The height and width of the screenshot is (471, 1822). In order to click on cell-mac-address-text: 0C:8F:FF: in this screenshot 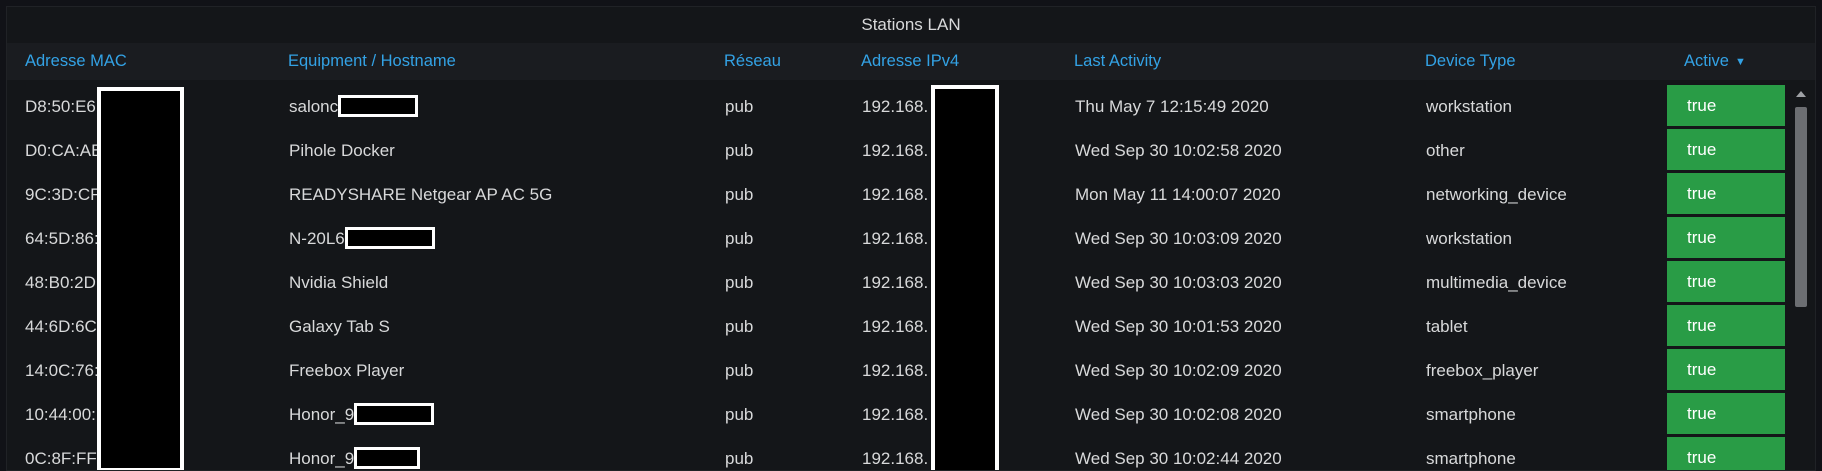, I will do `click(63, 458)`.